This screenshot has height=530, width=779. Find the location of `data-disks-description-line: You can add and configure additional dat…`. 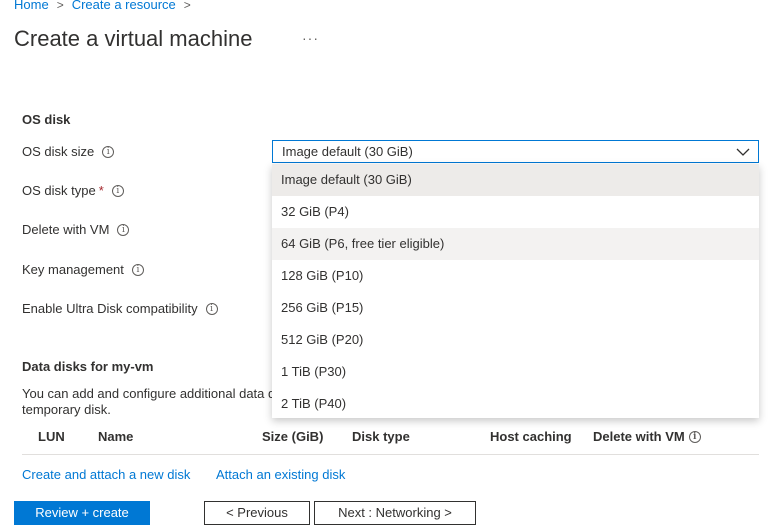

data-disks-description-line: You can add and configure additional dat… is located at coordinates (149, 393).